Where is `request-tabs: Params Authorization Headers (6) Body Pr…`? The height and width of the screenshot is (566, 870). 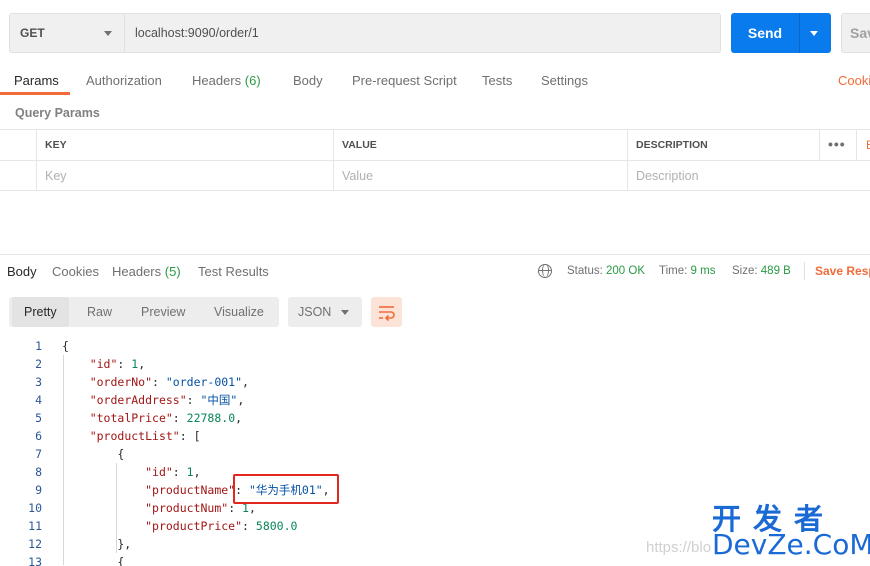 request-tabs: Params Authorization Headers (6) Body Pr… is located at coordinates (435, 80).